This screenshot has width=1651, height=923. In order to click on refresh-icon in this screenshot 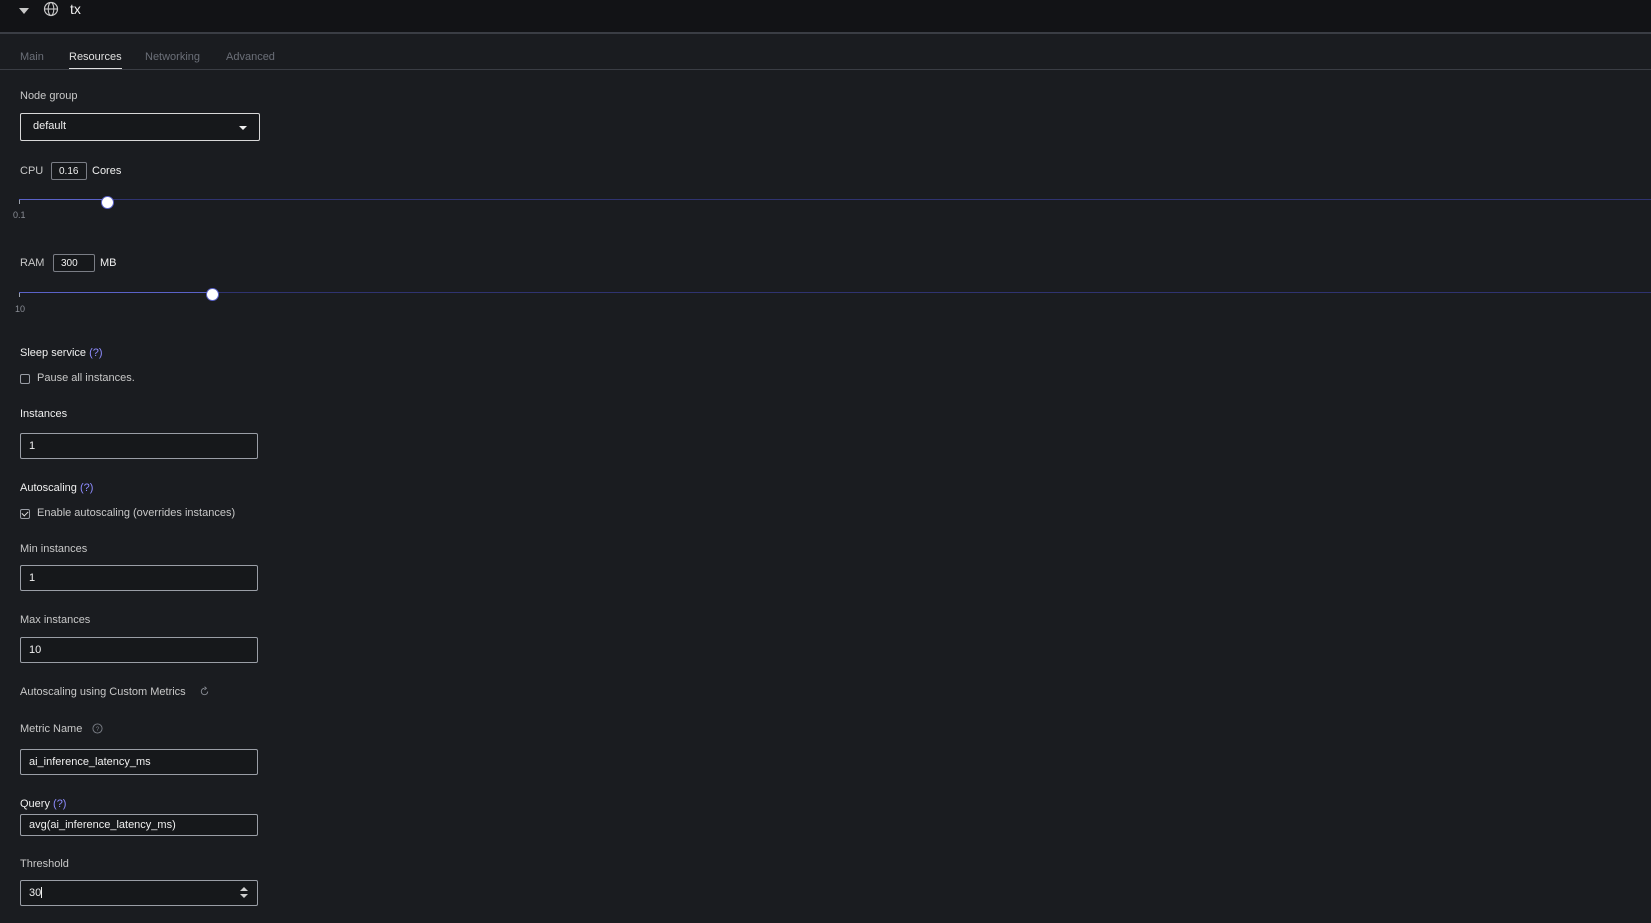, I will do `click(204, 691)`.